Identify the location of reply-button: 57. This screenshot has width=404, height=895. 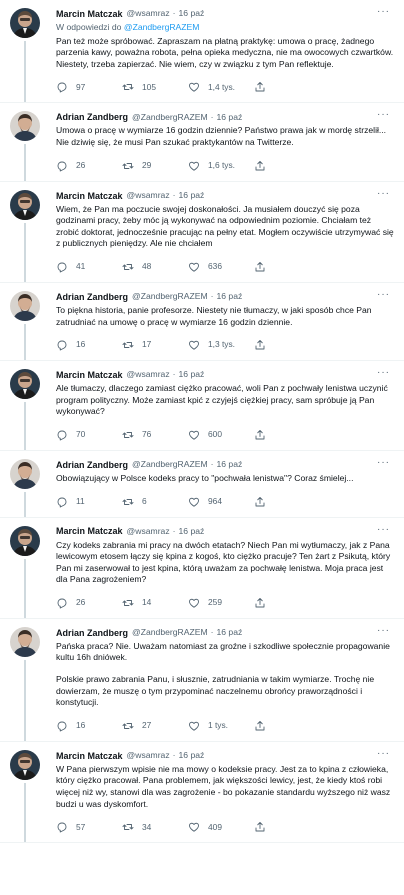
(89, 827).